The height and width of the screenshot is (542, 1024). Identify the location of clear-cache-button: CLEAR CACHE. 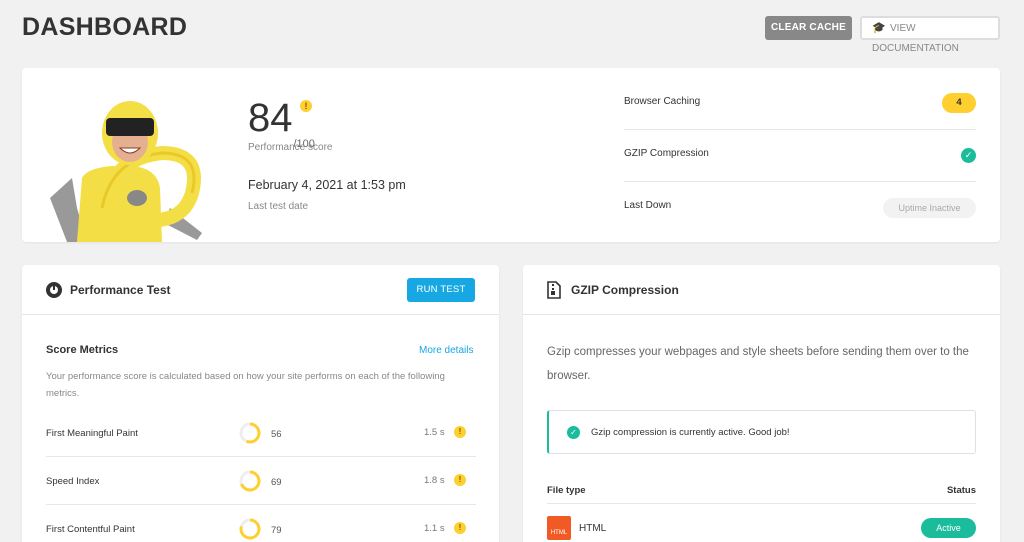
(808, 28).